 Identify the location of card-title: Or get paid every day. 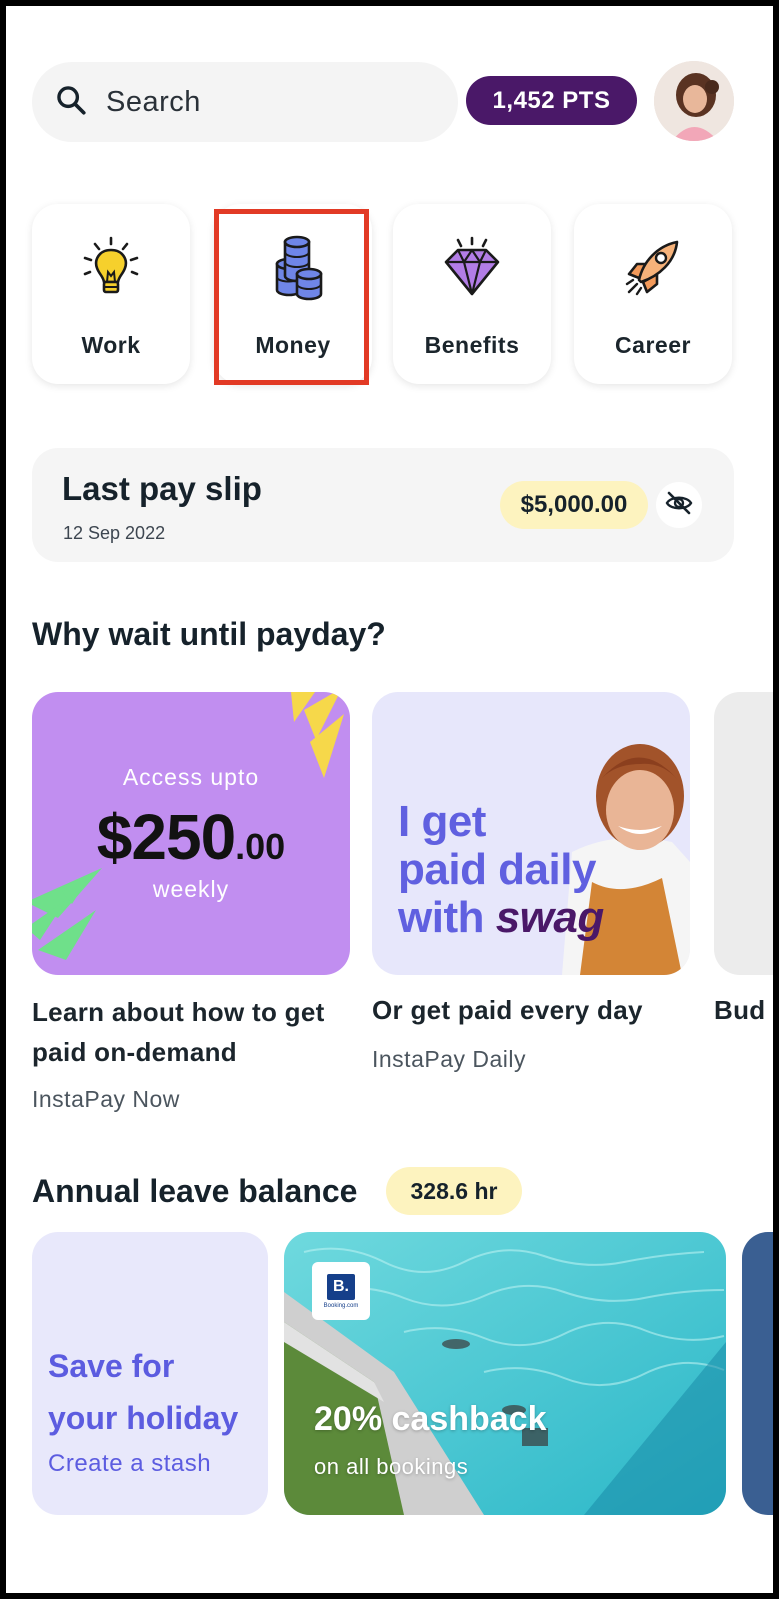
(537, 1010).